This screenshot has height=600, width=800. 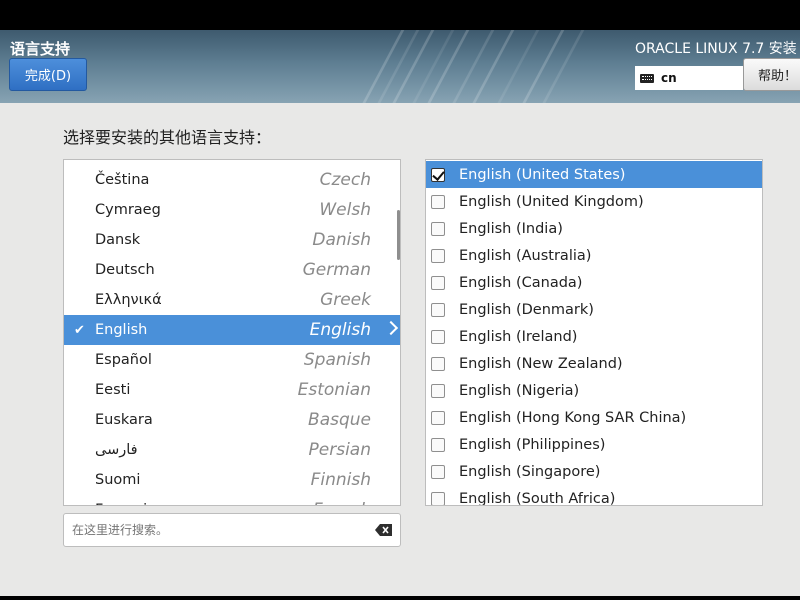 I want to click on product-title: ORACLE LINUX 7.7 安装, so click(x=716, y=49).